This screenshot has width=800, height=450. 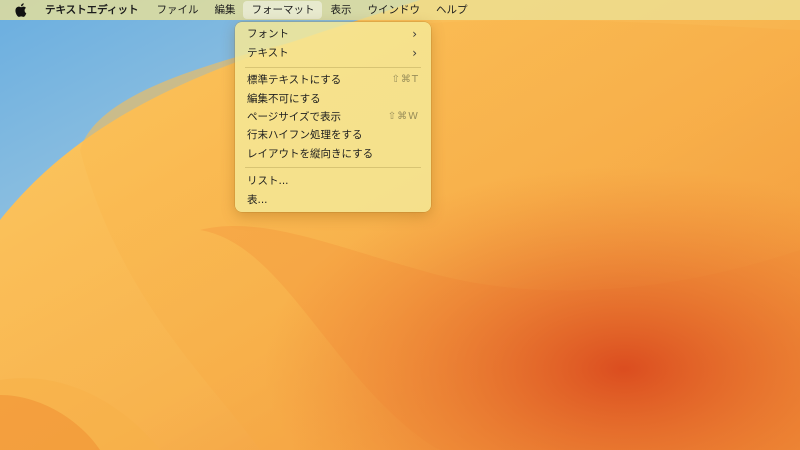 I want to click on menu-item-wrap-to-page: ページサイズで表示 ⇧⌘W, so click(x=334, y=116).